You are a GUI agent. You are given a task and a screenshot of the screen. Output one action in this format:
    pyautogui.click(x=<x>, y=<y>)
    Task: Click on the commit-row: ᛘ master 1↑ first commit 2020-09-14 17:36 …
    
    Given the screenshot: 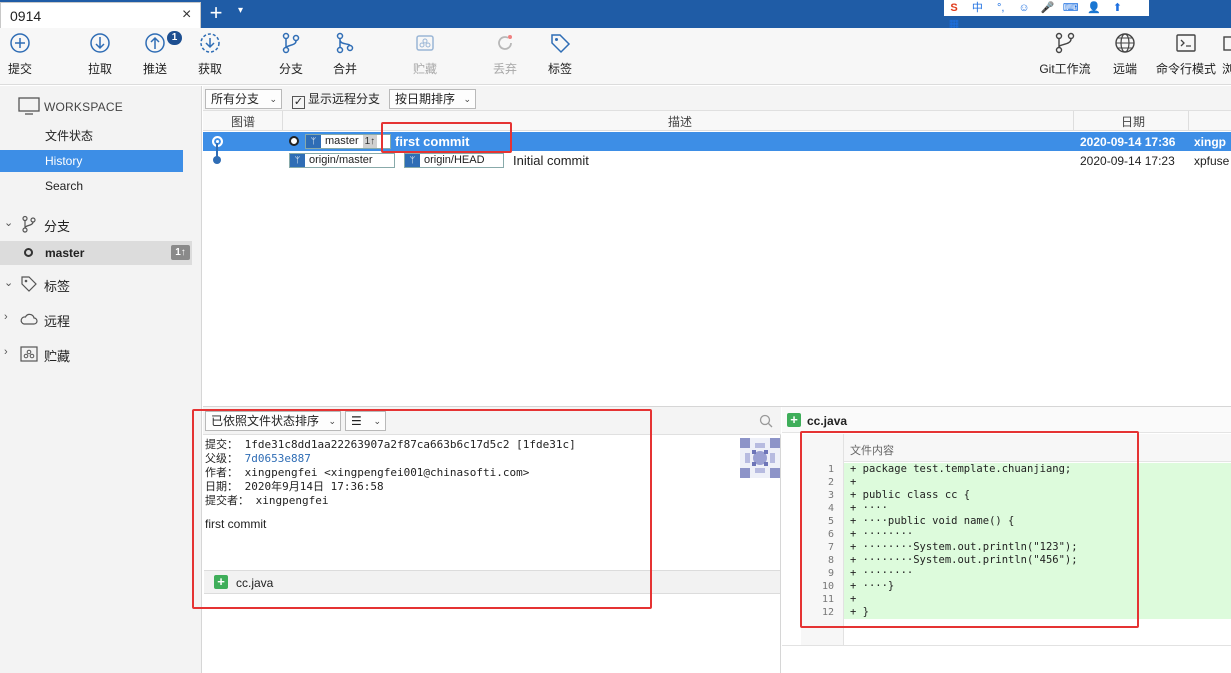 What is the action you would take?
    pyautogui.click(x=717, y=141)
    